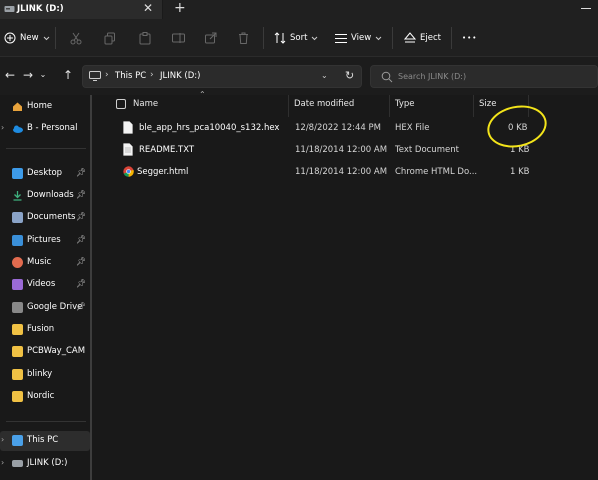 The width and height of the screenshot is (598, 480). I want to click on address-bar: › This PC › JLINK (D:) ⌄ ↻, so click(222, 76).